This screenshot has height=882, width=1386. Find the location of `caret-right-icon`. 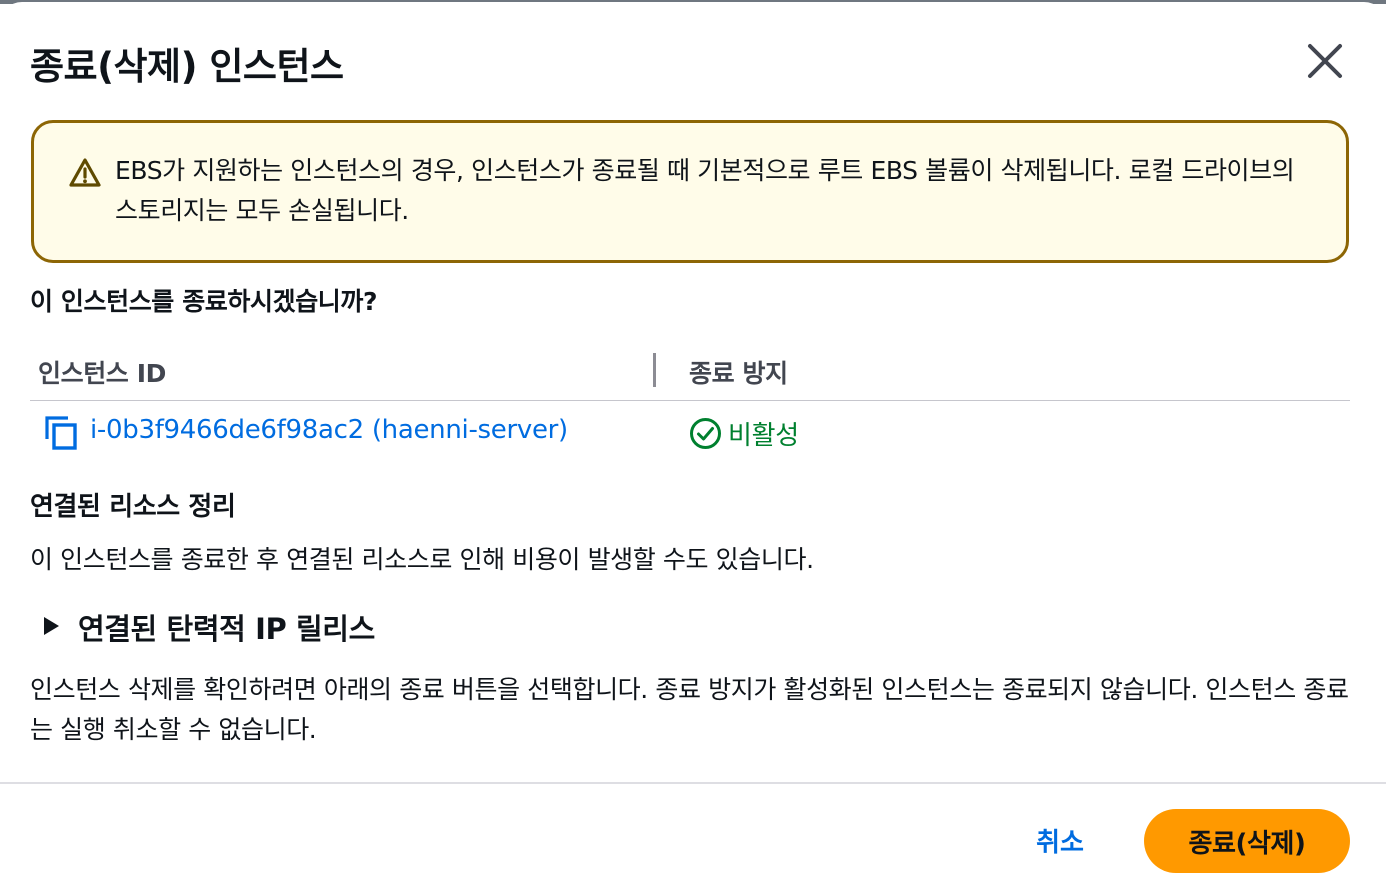

caret-right-icon is located at coordinates (51, 626).